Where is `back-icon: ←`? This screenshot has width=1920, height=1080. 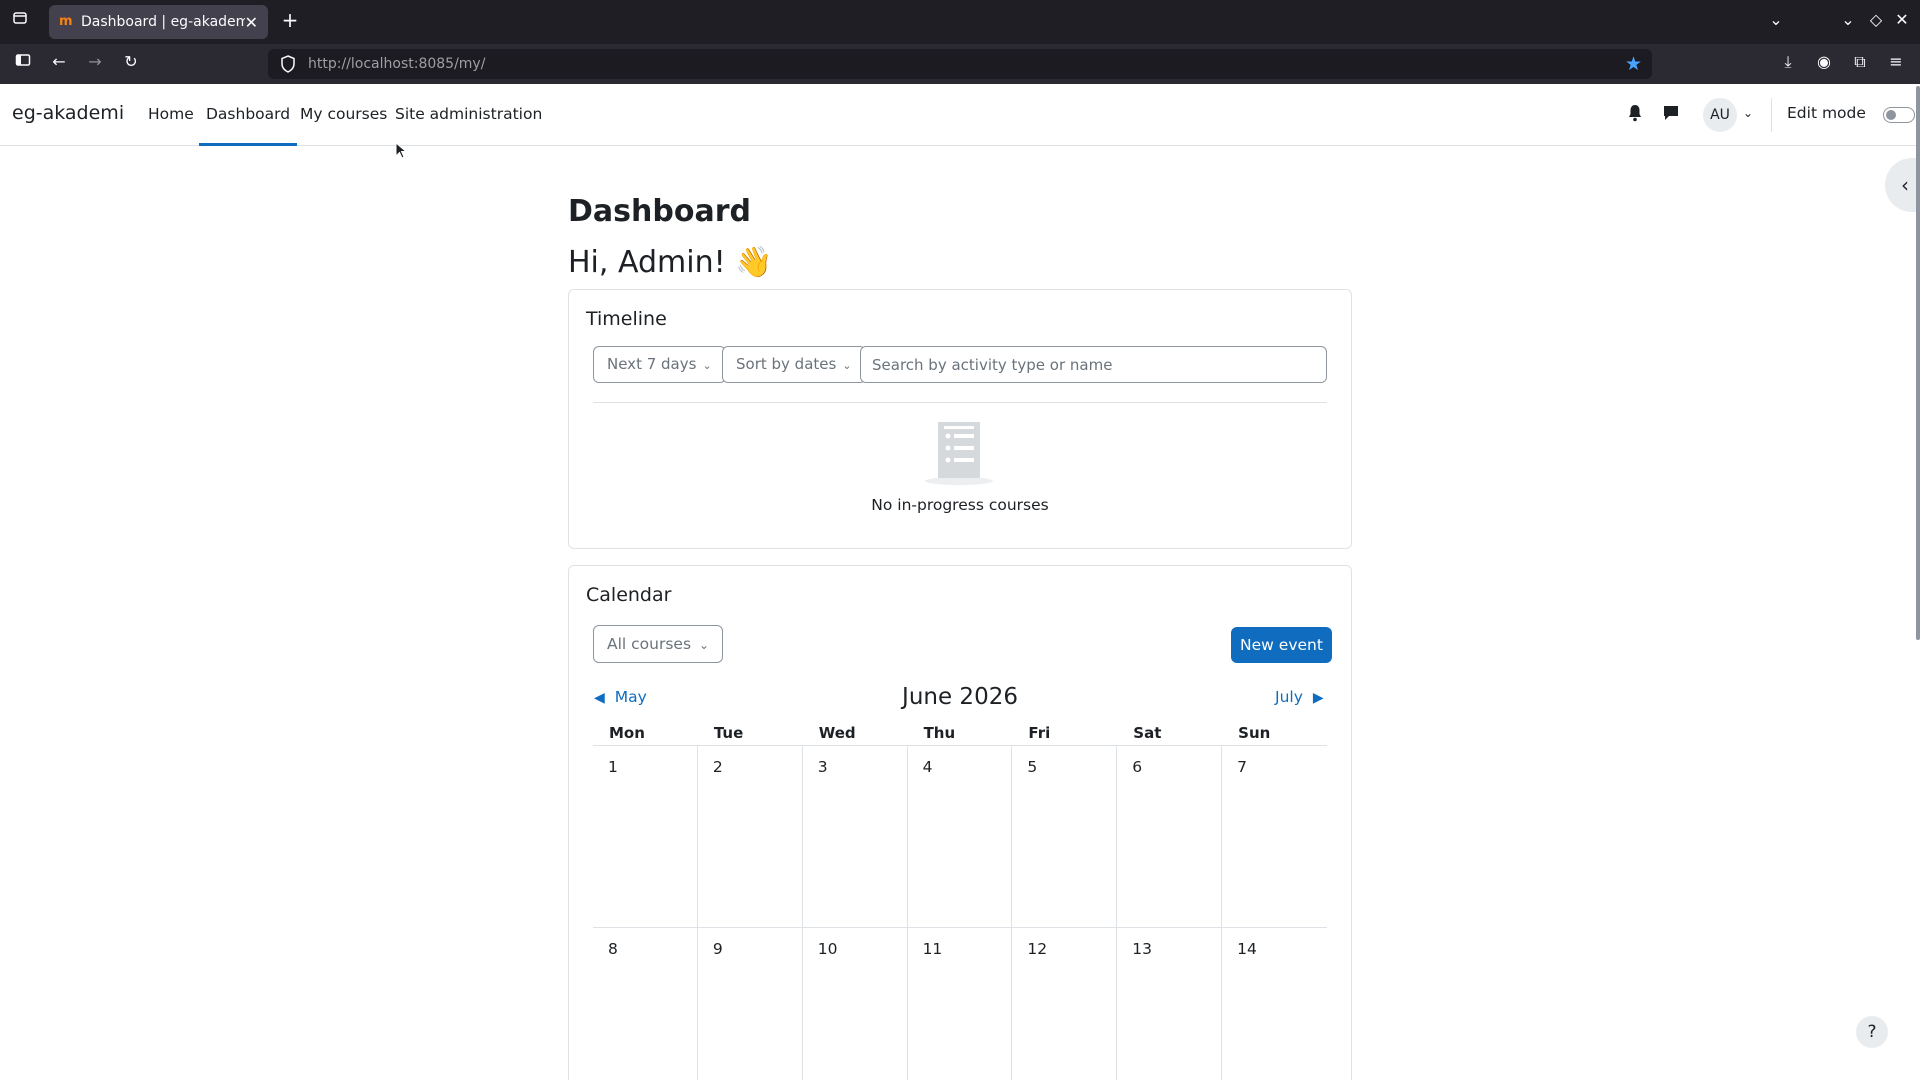
back-icon: ← is located at coordinates (59, 64).